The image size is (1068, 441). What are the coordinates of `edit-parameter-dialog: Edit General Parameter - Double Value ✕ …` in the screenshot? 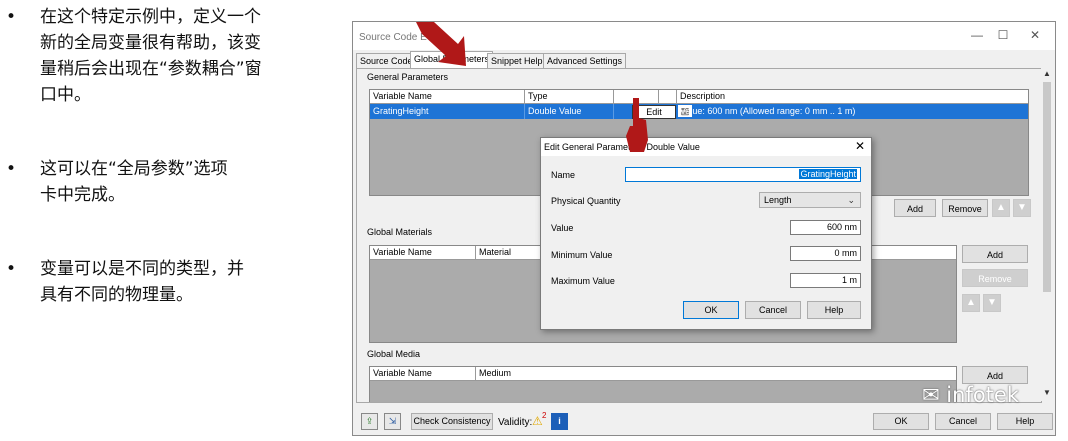 It's located at (706, 233).